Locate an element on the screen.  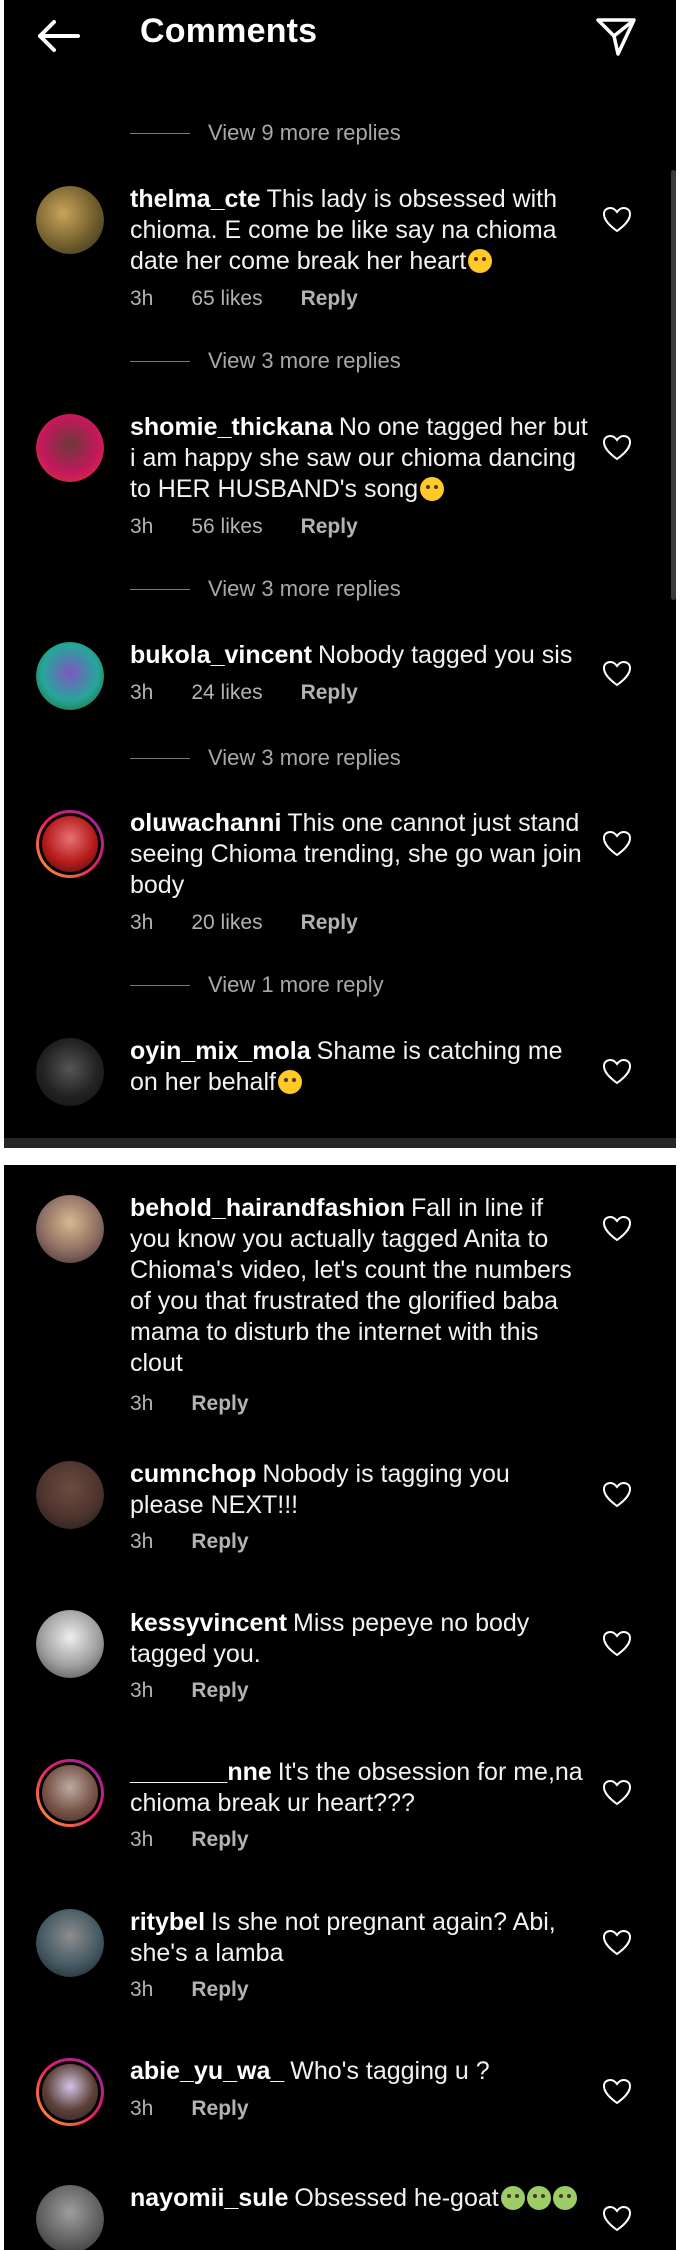
comment-meta: 3h 20 likes Reply is located at coordinates (263, 923).